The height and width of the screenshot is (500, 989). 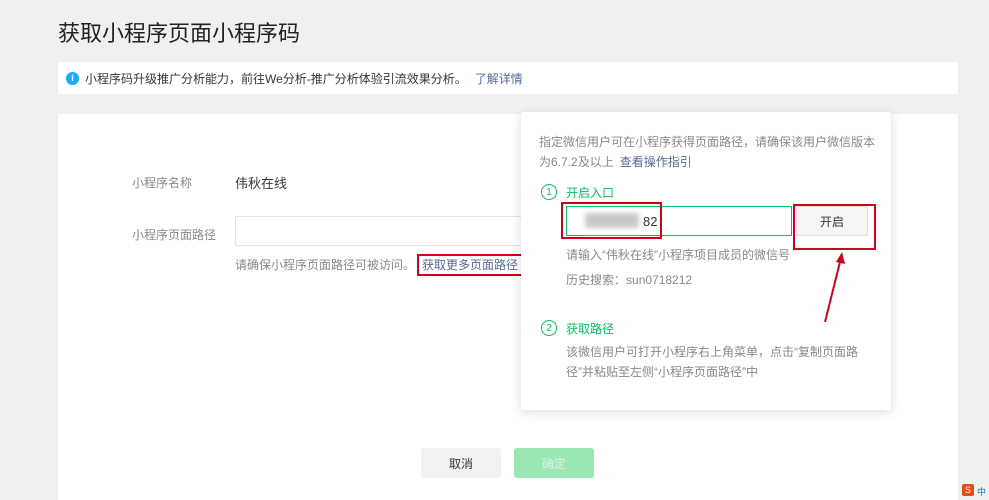 I want to click on view-guide-link: 查看操作指引, so click(x=656, y=162).